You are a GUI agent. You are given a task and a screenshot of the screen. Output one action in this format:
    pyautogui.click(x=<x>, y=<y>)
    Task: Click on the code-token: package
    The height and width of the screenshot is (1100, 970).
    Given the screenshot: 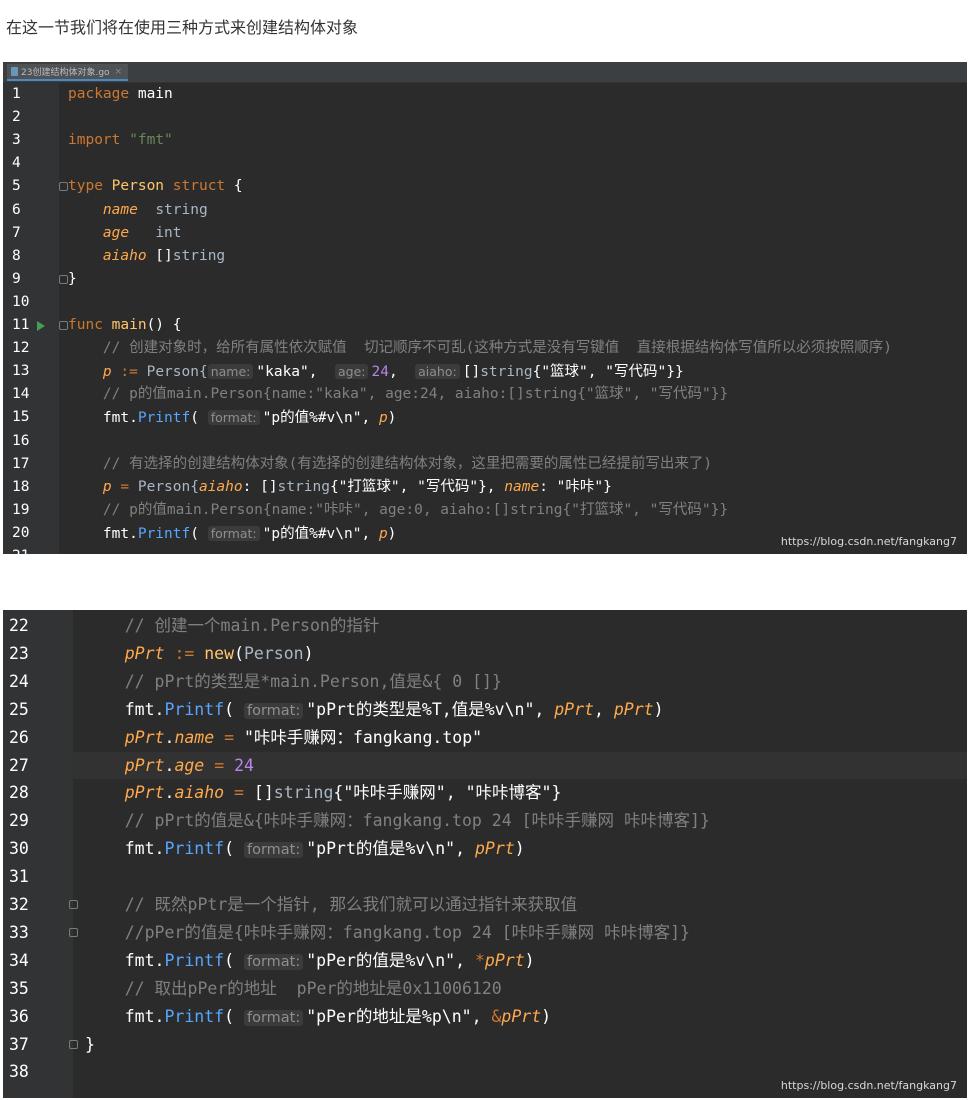 What is the action you would take?
    pyautogui.click(x=99, y=94)
    